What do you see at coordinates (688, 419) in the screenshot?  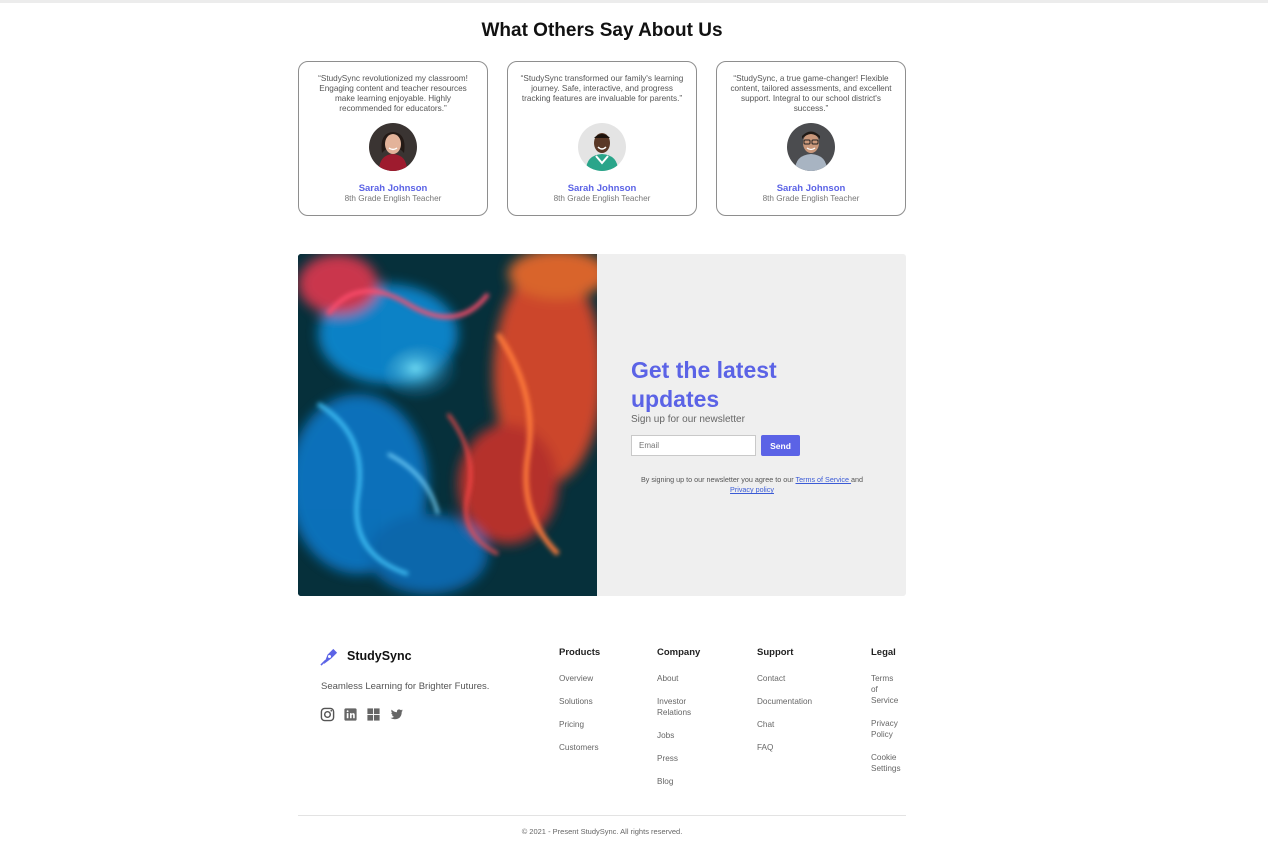 I see `newsletter-subtitle: Sign up for our newsletter` at bounding box center [688, 419].